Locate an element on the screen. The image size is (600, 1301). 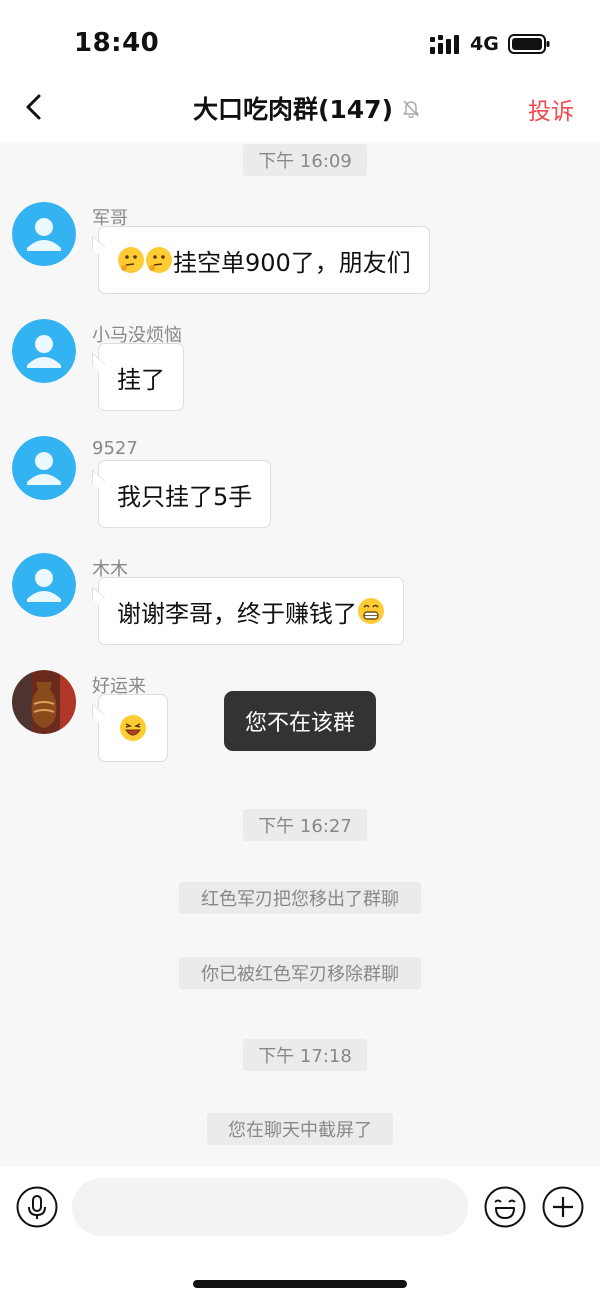
message-text: 我只挂了5手 is located at coordinates (185, 496).